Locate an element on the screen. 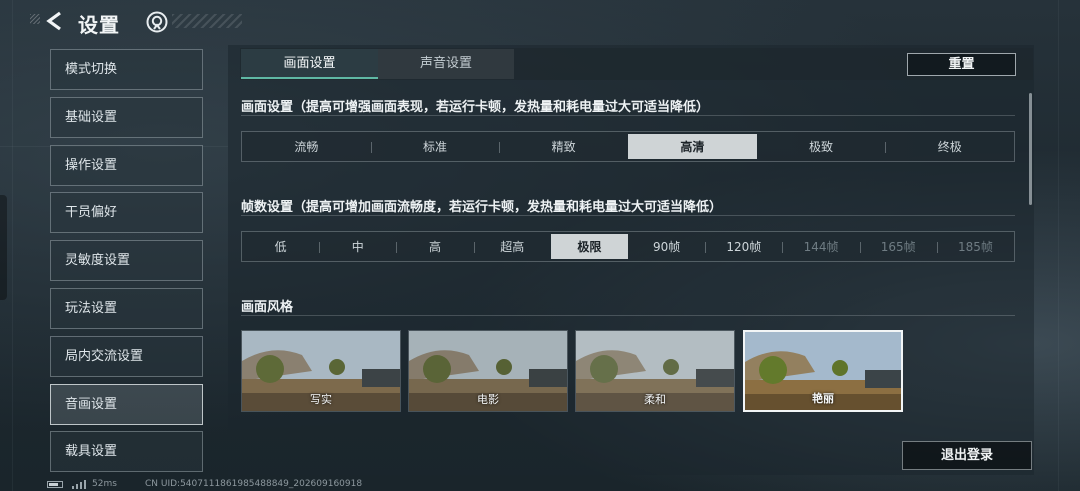 This screenshot has width=1080, height=491. style-option-realistic: 写实 is located at coordinates (321, 371).